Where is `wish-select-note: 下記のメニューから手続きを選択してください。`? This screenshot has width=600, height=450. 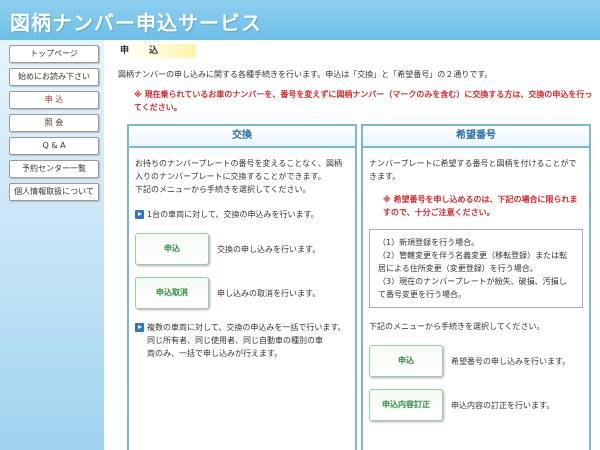 wish-select-note: 下記のメニューから手続きを選択してください。 is located at coordinates (457, 326).